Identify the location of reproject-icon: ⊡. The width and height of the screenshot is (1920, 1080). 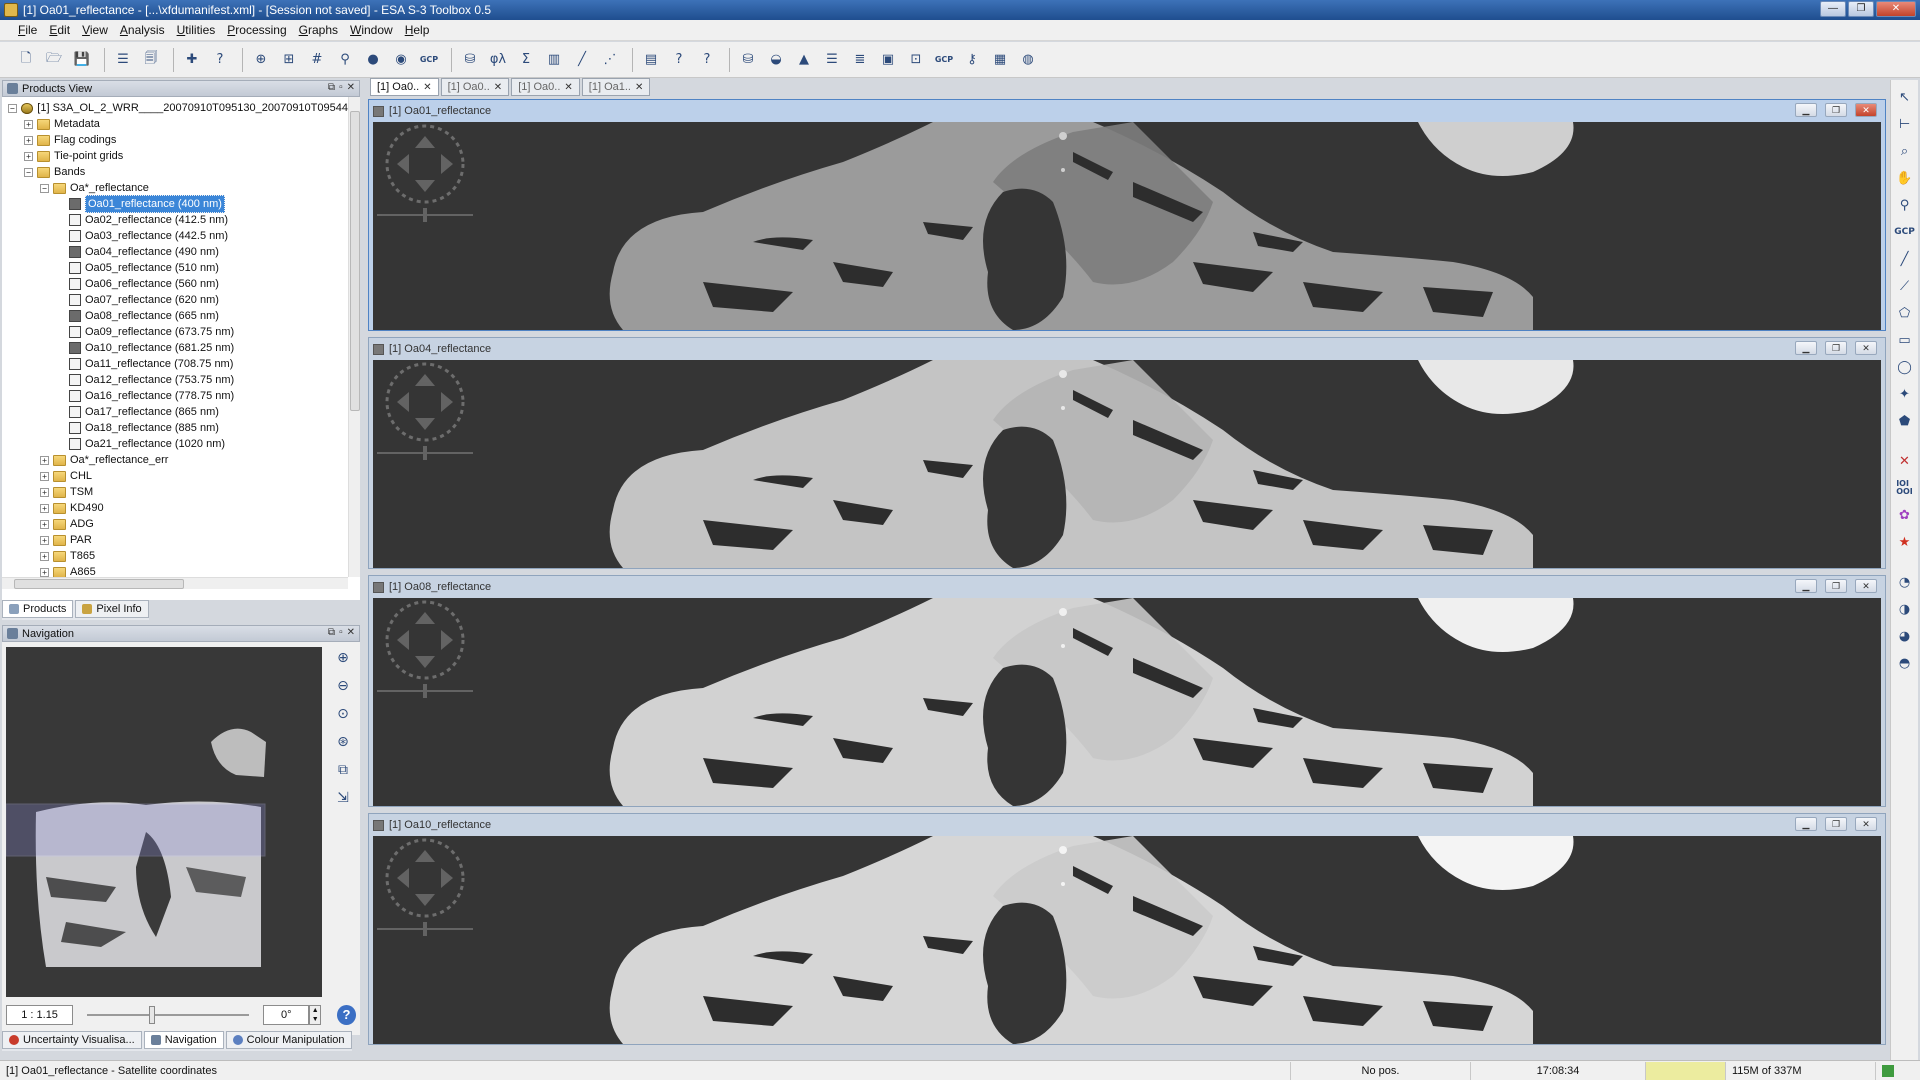
(916, 60).